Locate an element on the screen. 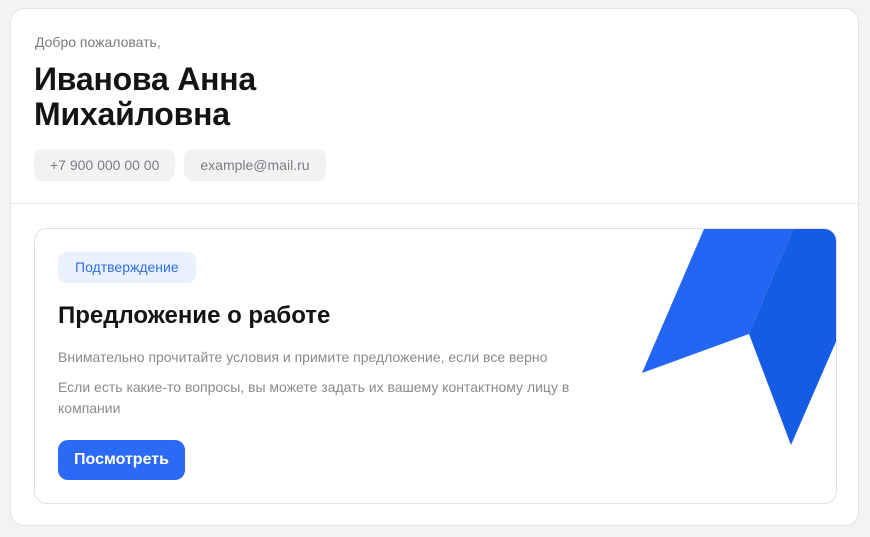 The width and height of the screenshot is (870, 537). contact-chips: +7 900 000 00 00 example@mail.ru is located at coordinates (180, 165).